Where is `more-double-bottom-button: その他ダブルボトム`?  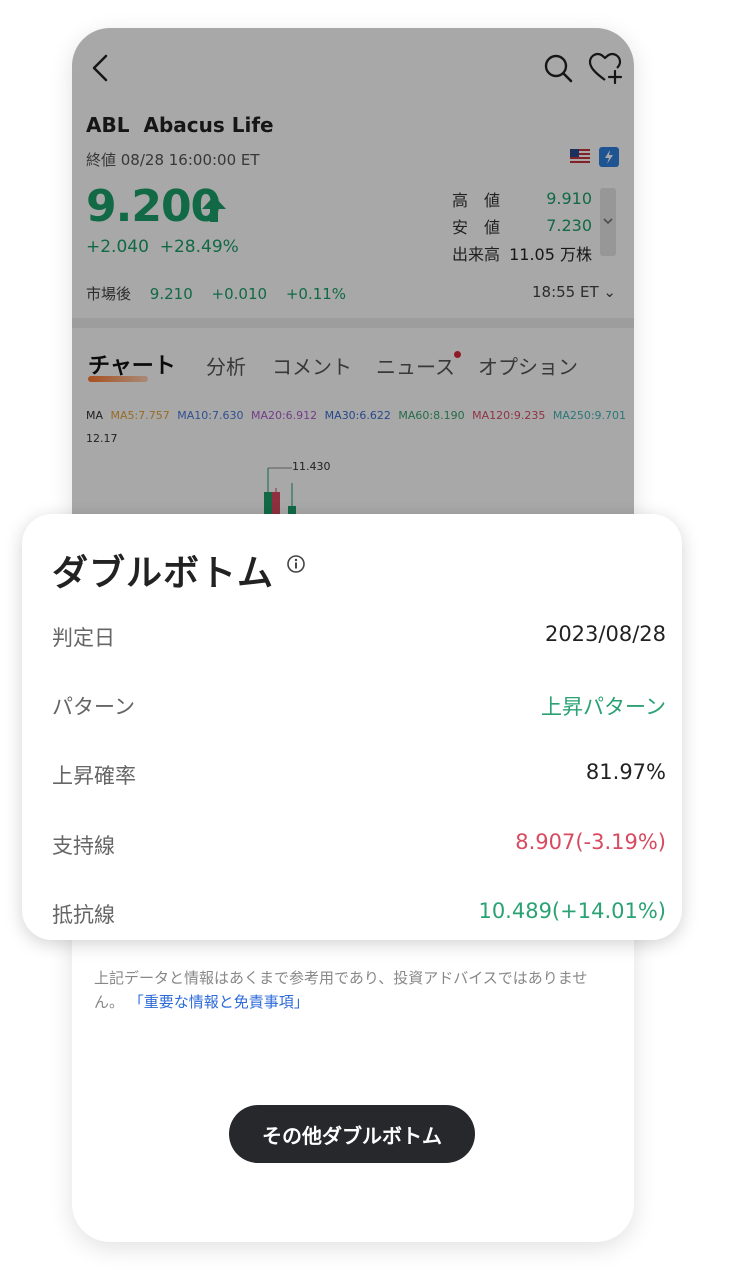 more-double-bottom-button: その他ダブルボトム is located at coordinates (352, 1134).